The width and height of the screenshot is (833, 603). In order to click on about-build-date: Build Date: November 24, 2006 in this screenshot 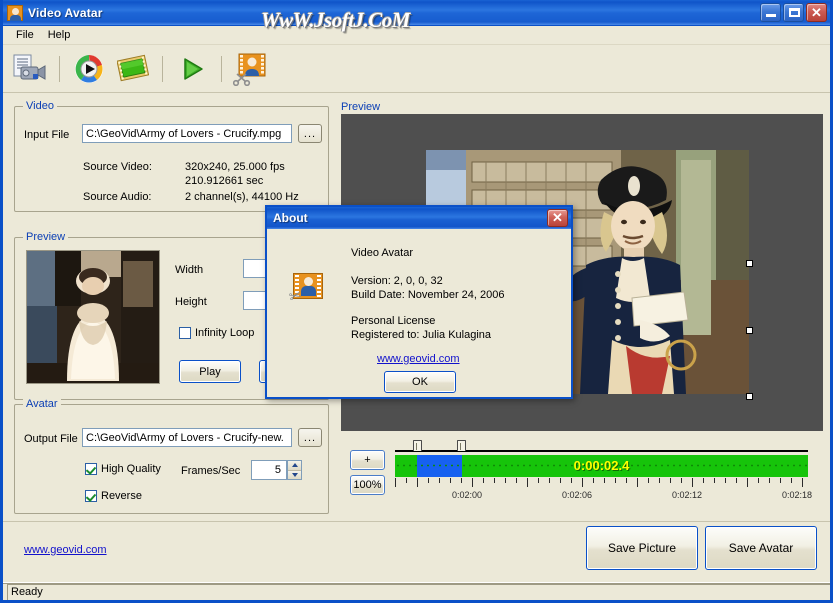, I will do `click(428, 295)`.